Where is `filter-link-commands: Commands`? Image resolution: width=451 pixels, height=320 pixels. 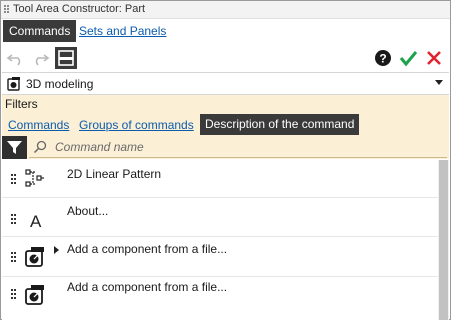
filter-link-commands: Commands is located at coordinates (38, 125).